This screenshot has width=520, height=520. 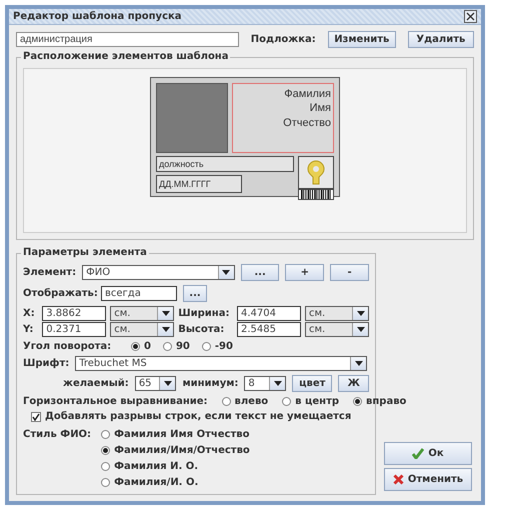 I want to click on element-label: Элемент:, so click(x=49, y=272).